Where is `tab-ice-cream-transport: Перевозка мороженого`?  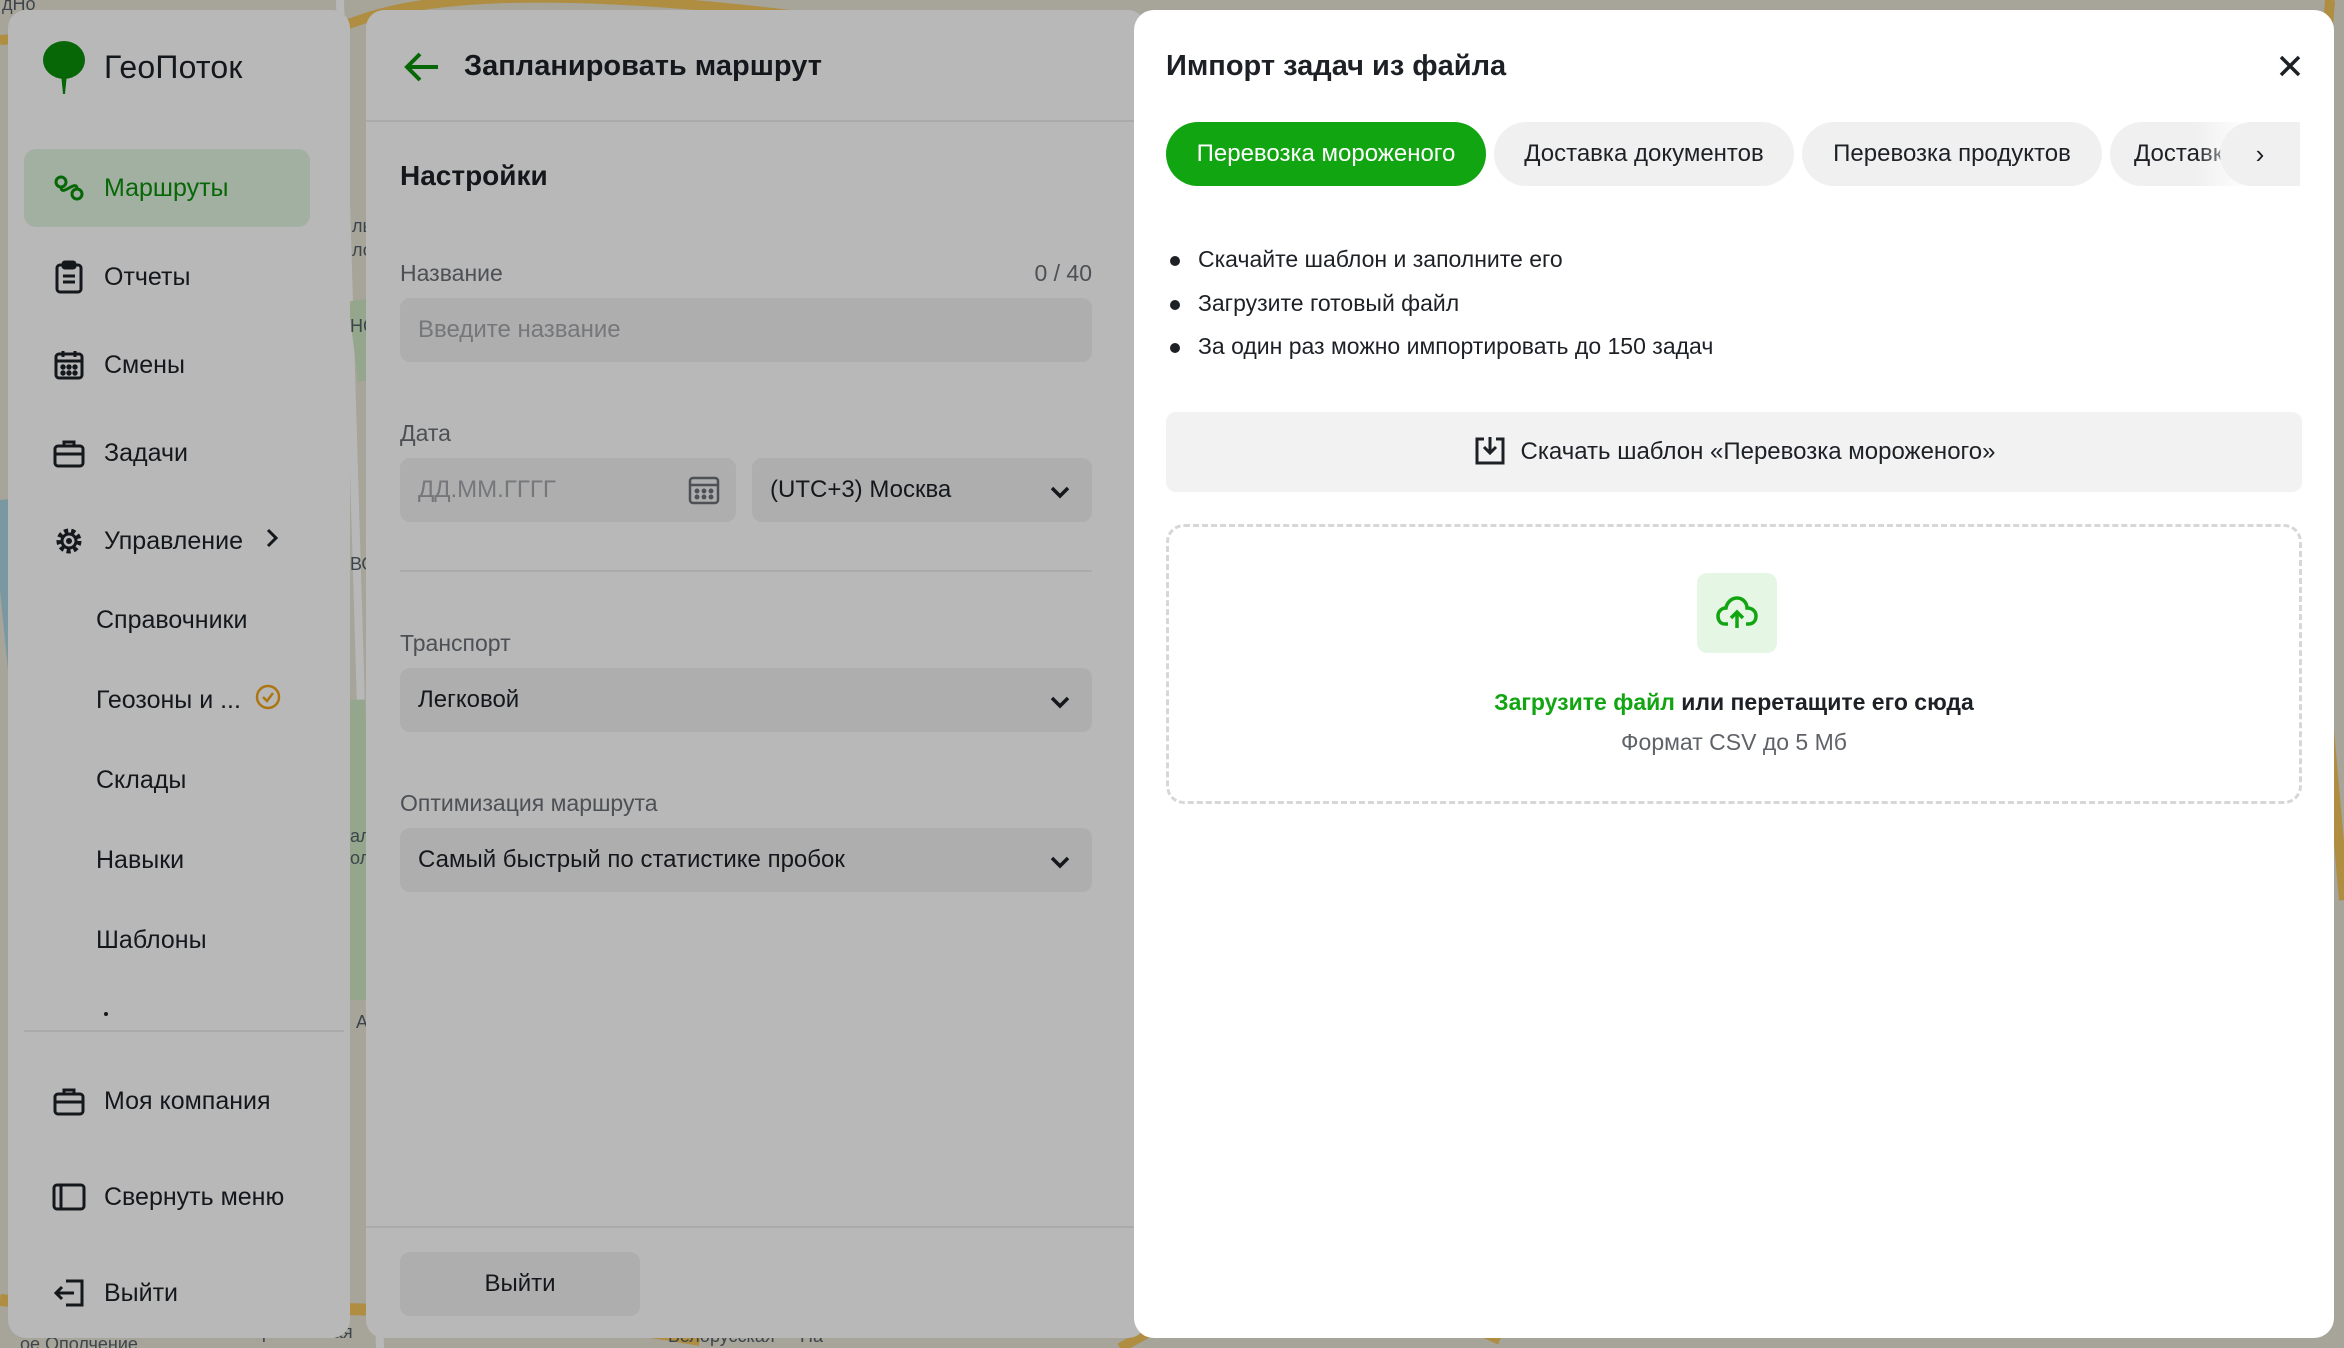
tab-ice-cream-transport: Перевозка мороженого is located at coordinates (1326, 154).